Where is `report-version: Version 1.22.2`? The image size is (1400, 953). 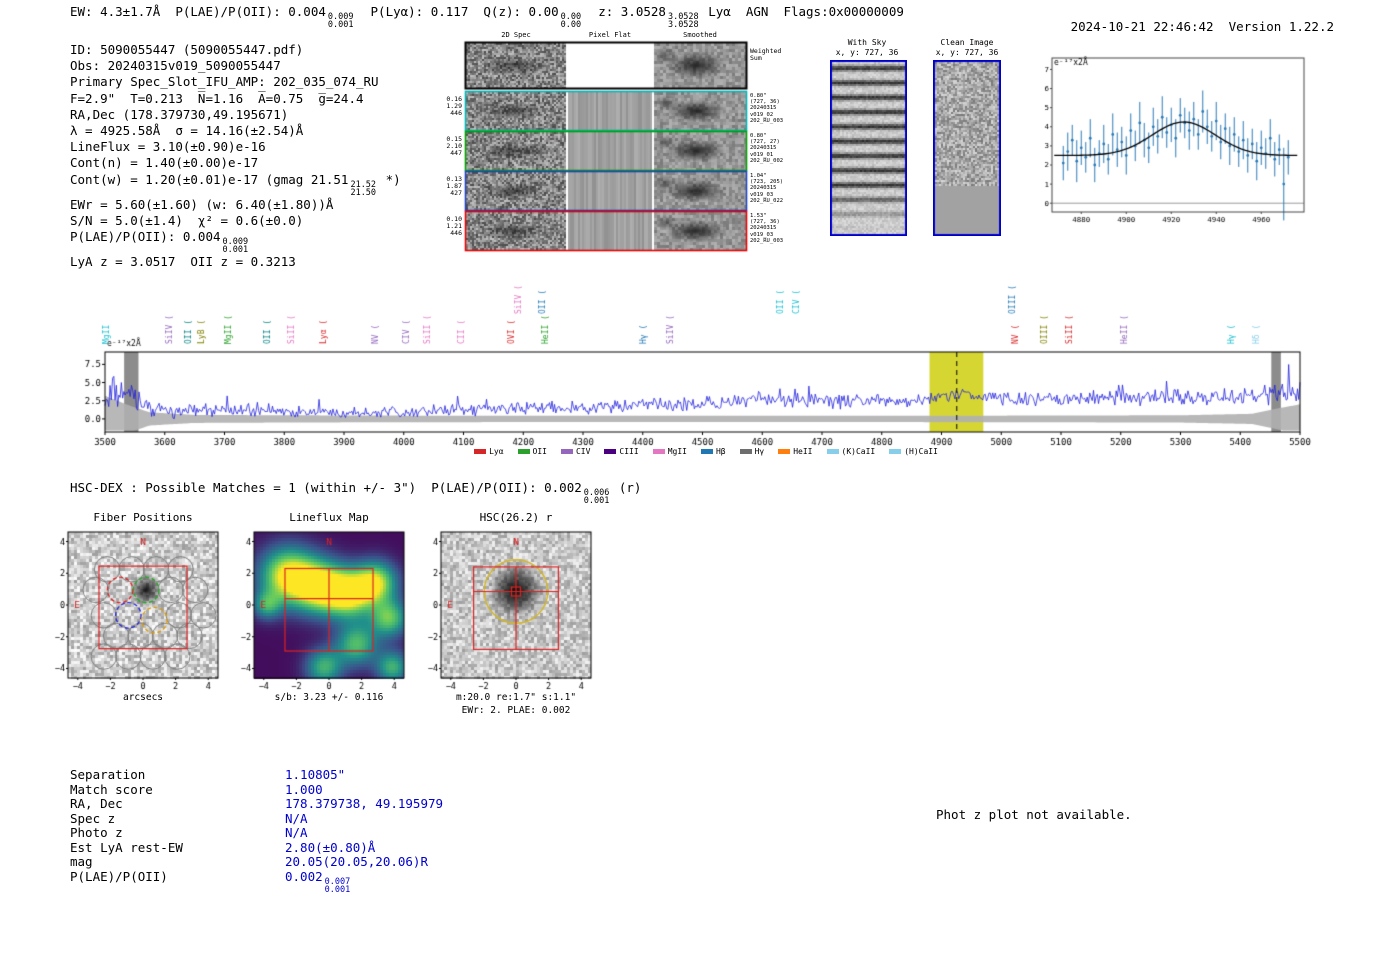 report-version: Version 1.22.2 is located at coordinates (1281, 26).